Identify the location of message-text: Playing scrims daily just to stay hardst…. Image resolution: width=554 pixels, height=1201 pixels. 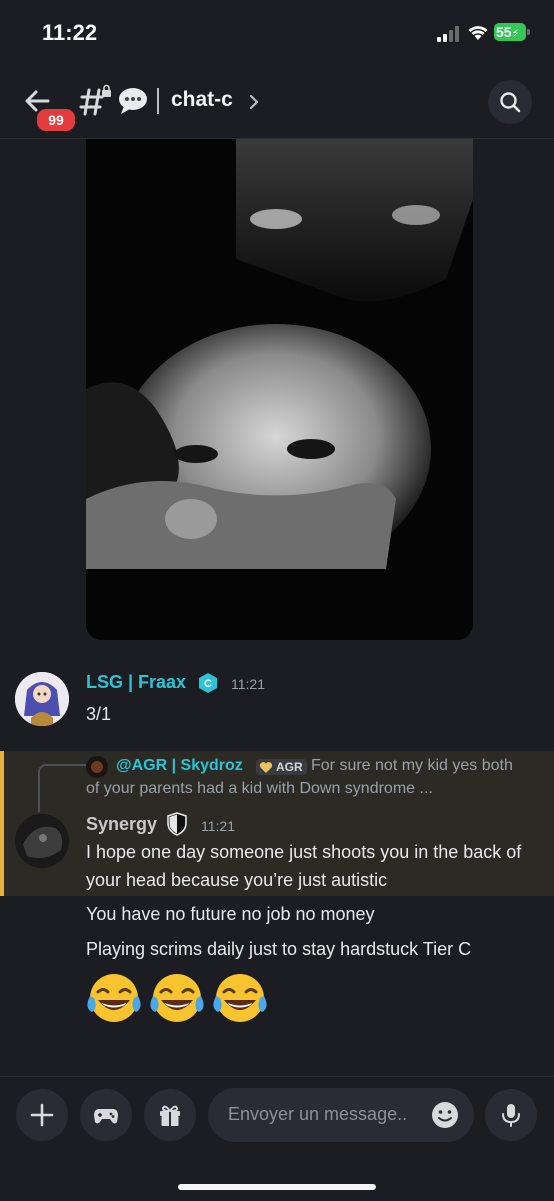
(279, 949).